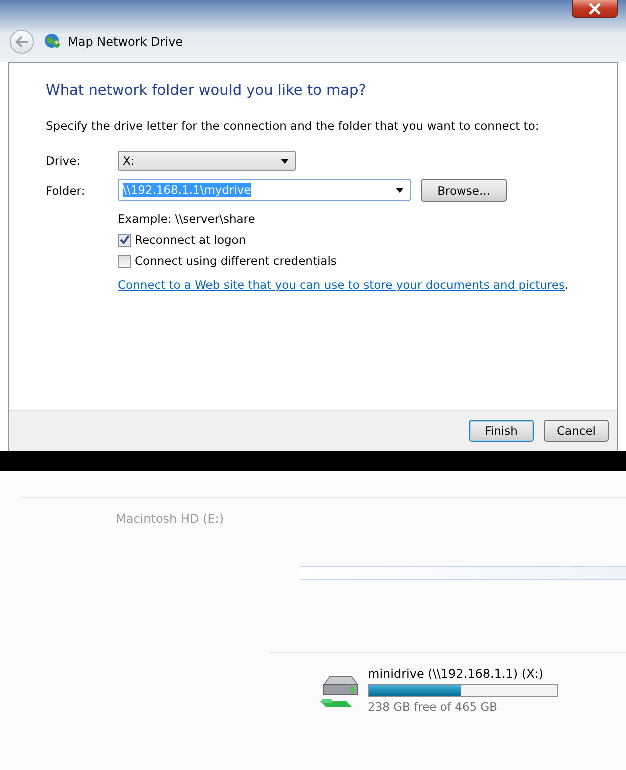  I want to click on checkbox-label: Connect using different credentials, so click(236, 261).